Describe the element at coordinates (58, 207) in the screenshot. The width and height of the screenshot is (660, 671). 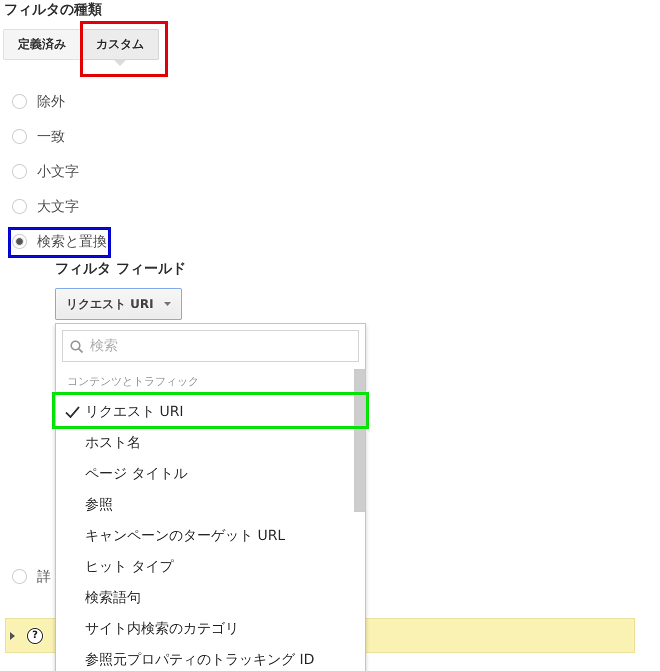
I see `option-label: 大文字` at that location.